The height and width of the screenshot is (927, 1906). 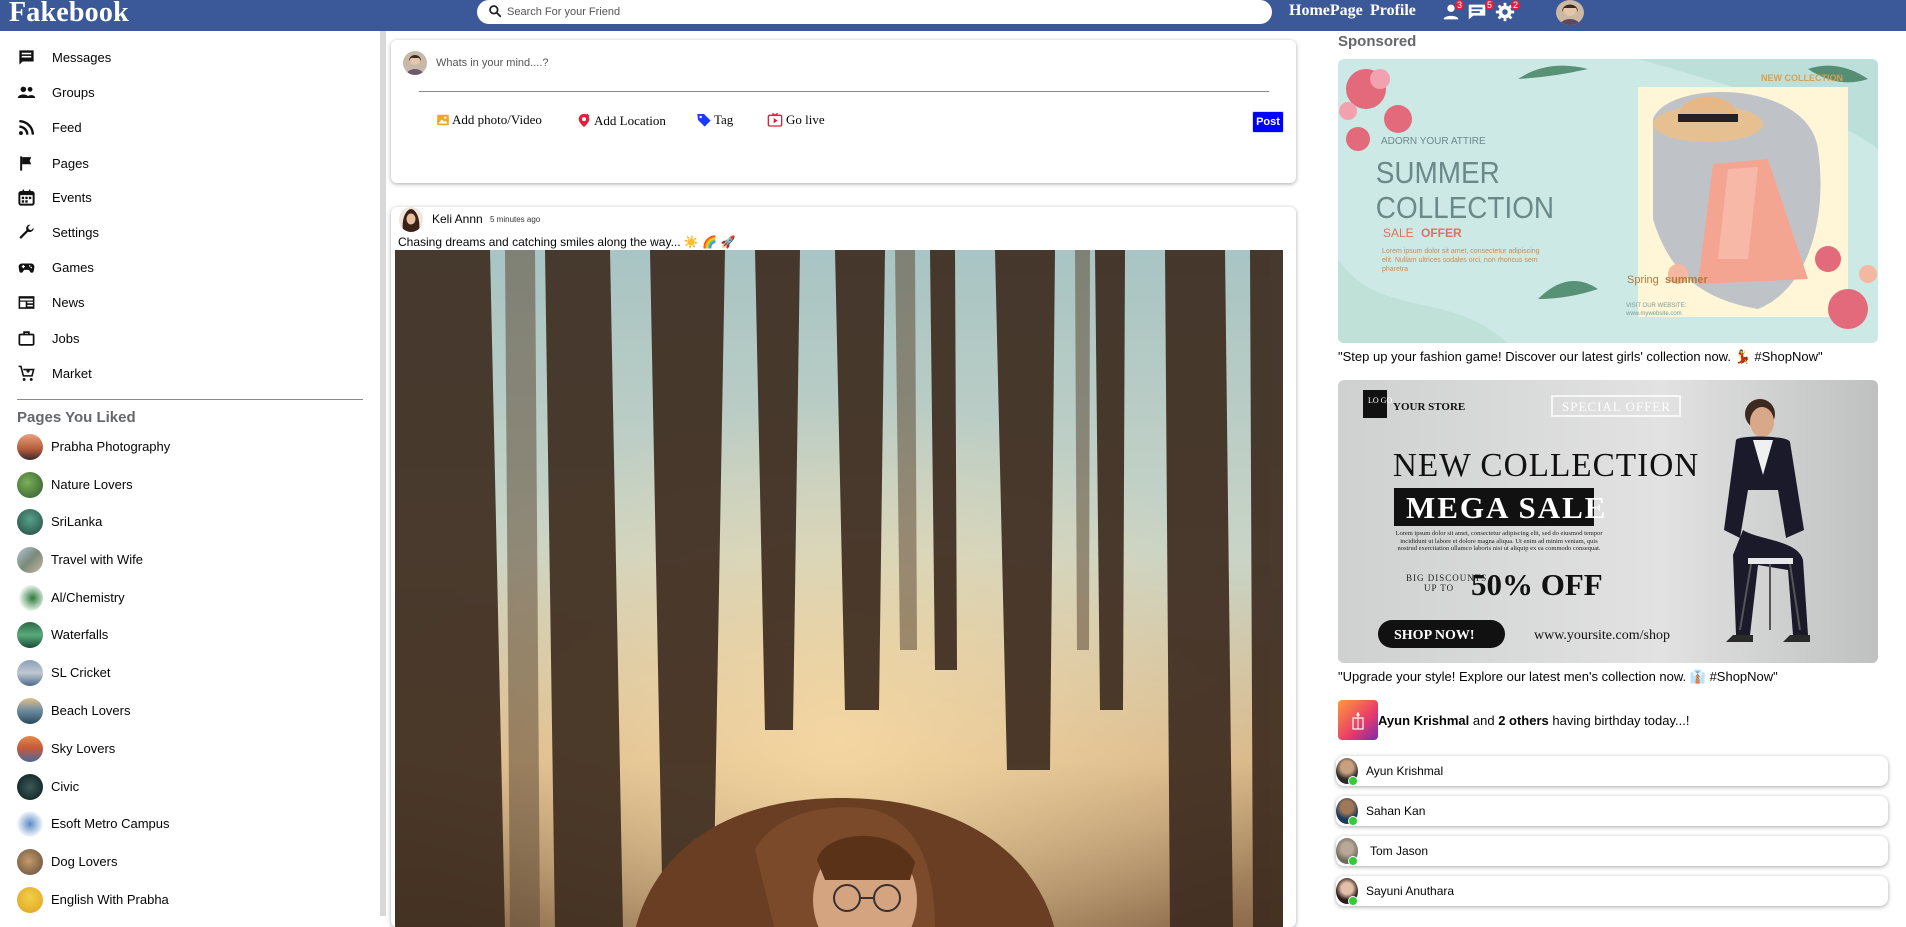 I want to click on page-label: Esoft Metro Campus, so click(x=110, y=823).